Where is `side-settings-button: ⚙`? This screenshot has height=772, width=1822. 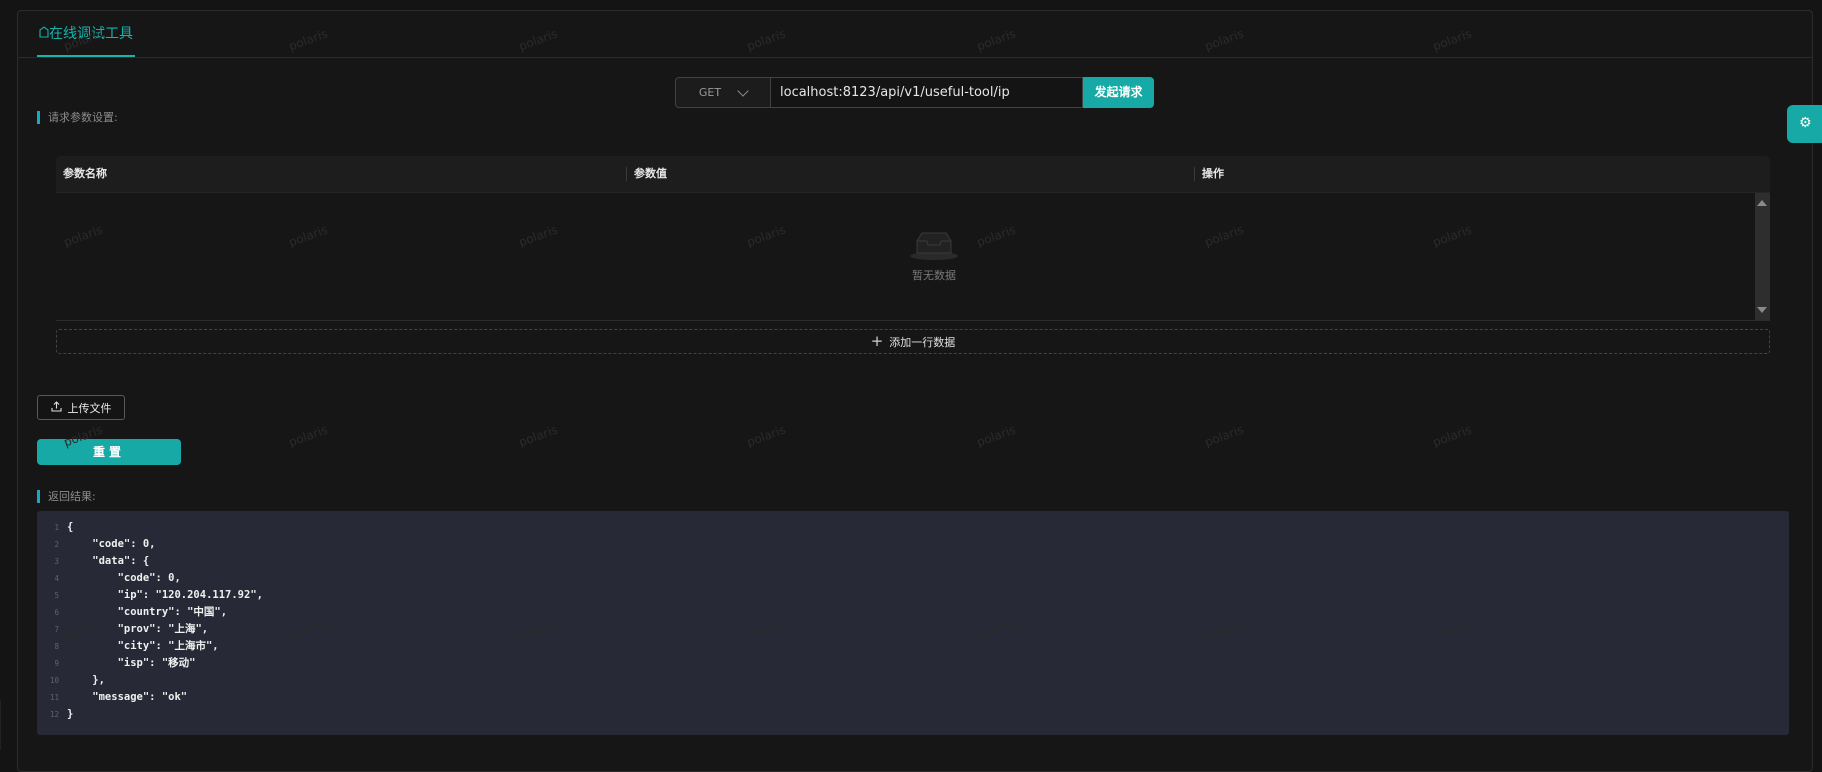
side-settings-button: ⚙ is located at coordinates (1804, 124).